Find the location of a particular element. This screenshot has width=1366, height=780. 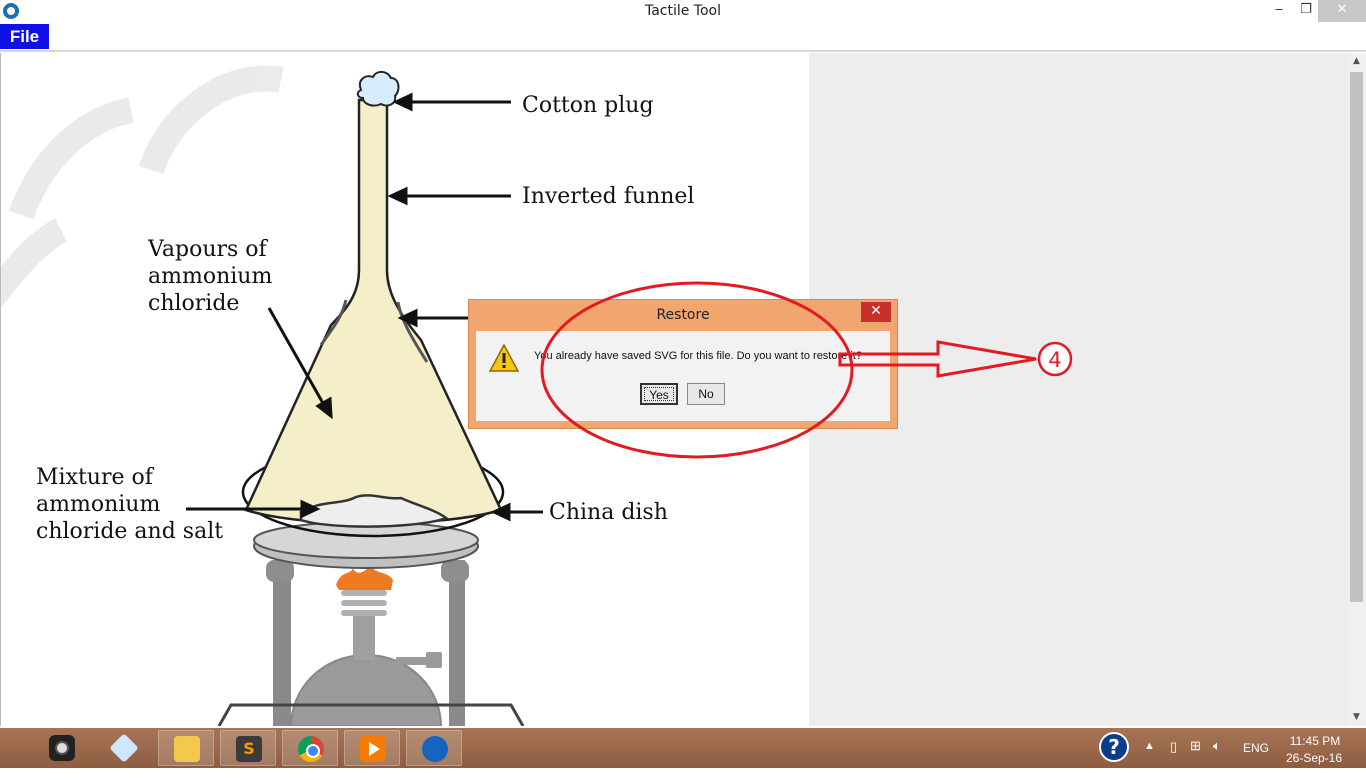

dialog-close-button: ✕ is located at coordinates (876, 312).